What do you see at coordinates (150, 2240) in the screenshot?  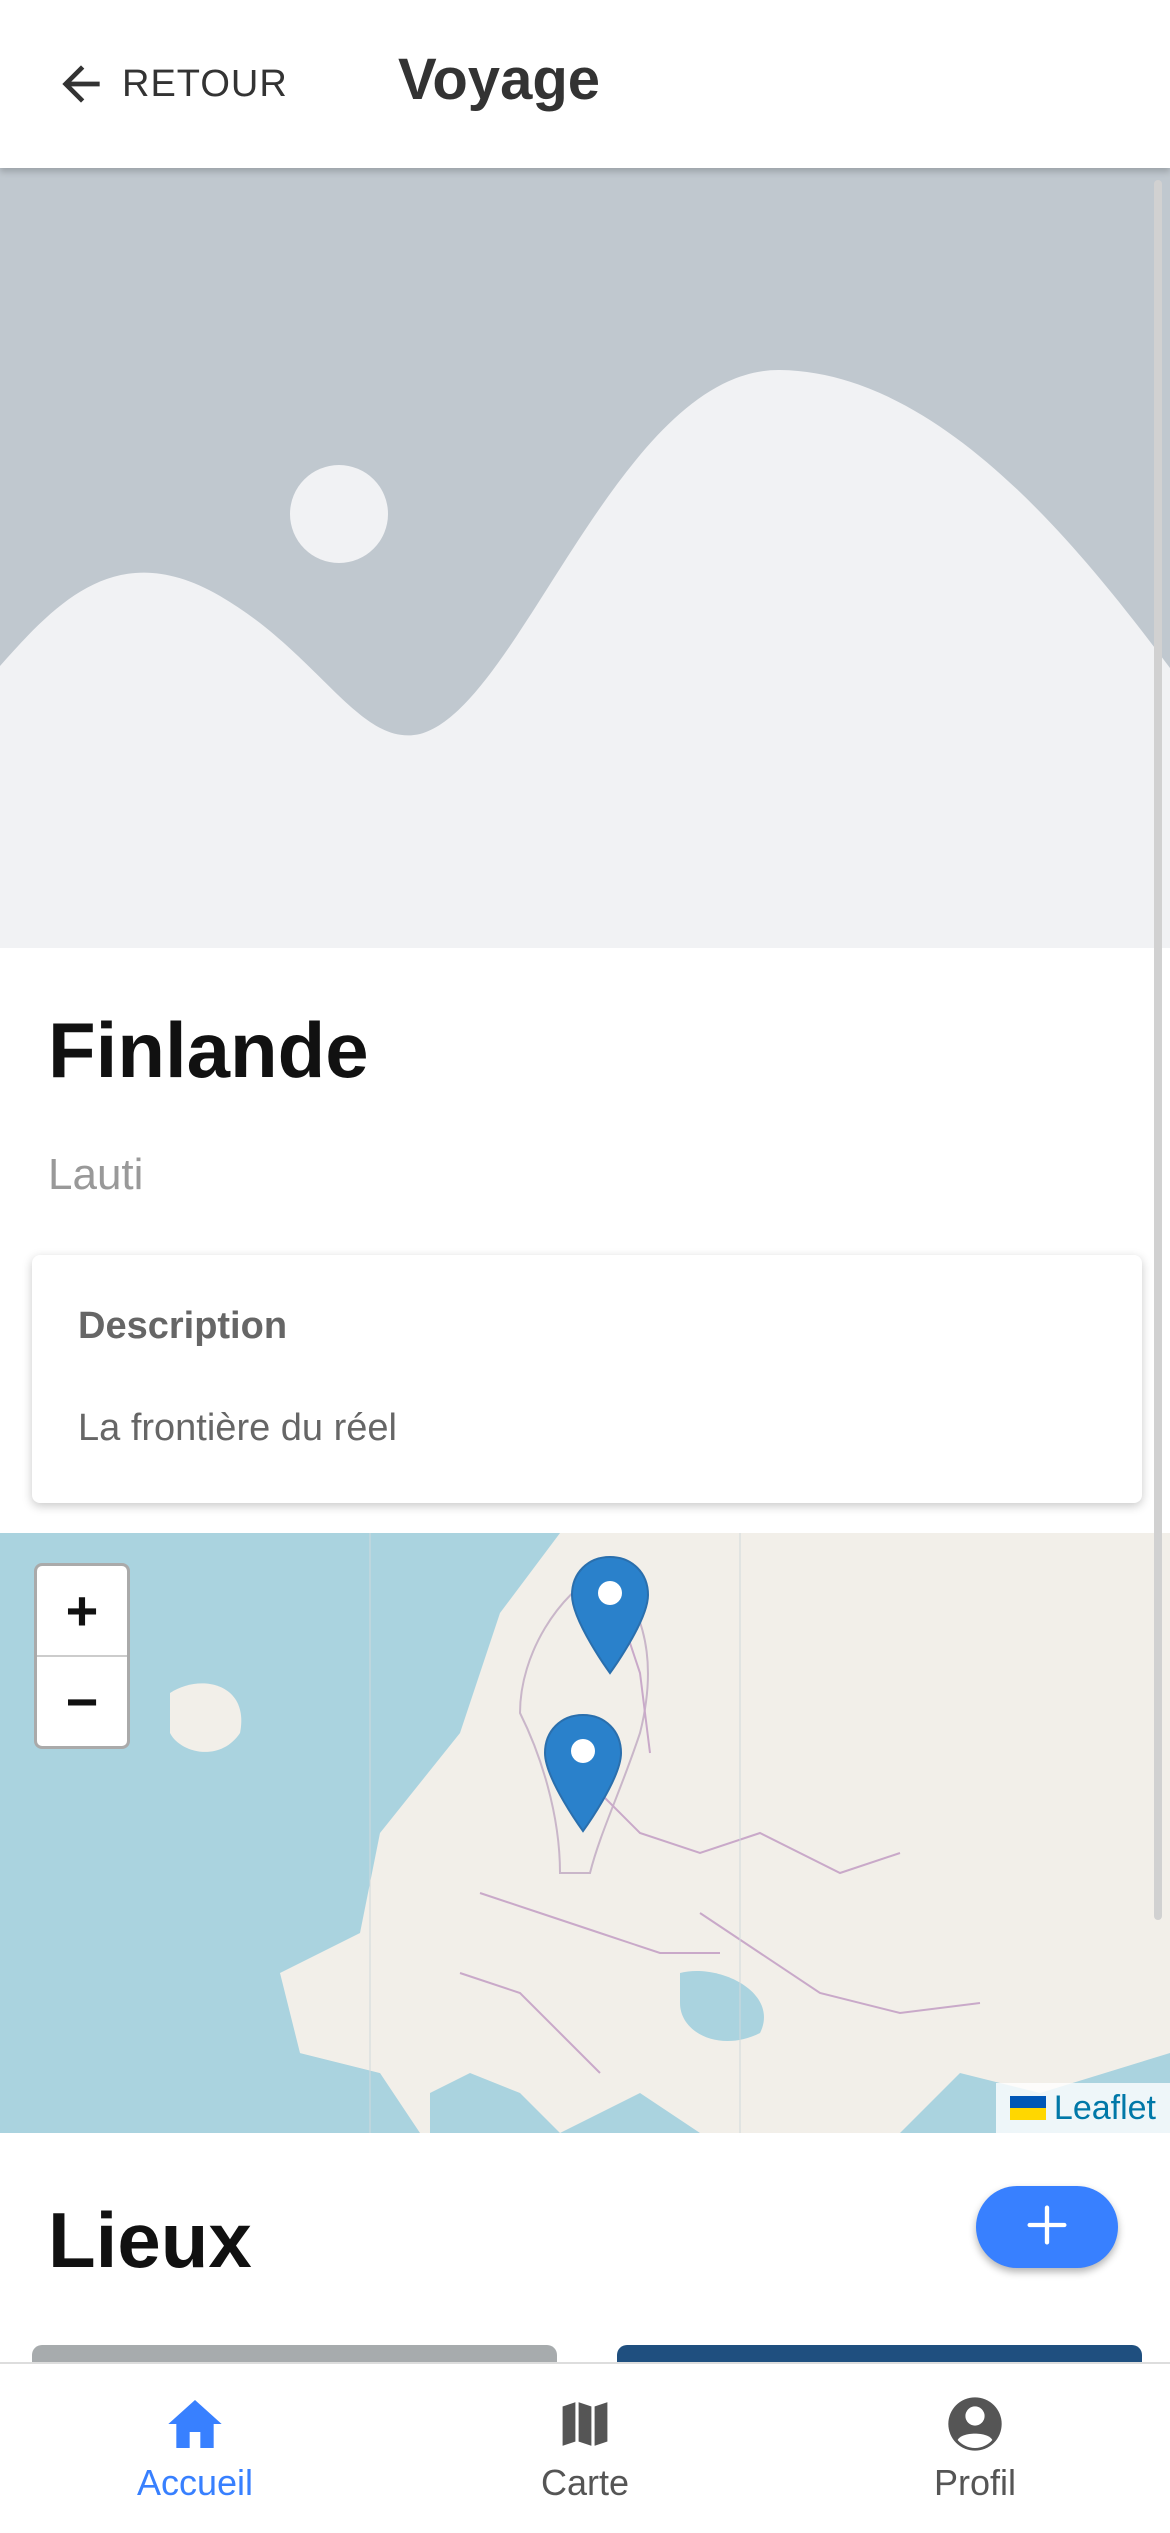 I see `places-title: Lieux` at bounding box center [150, 2240].